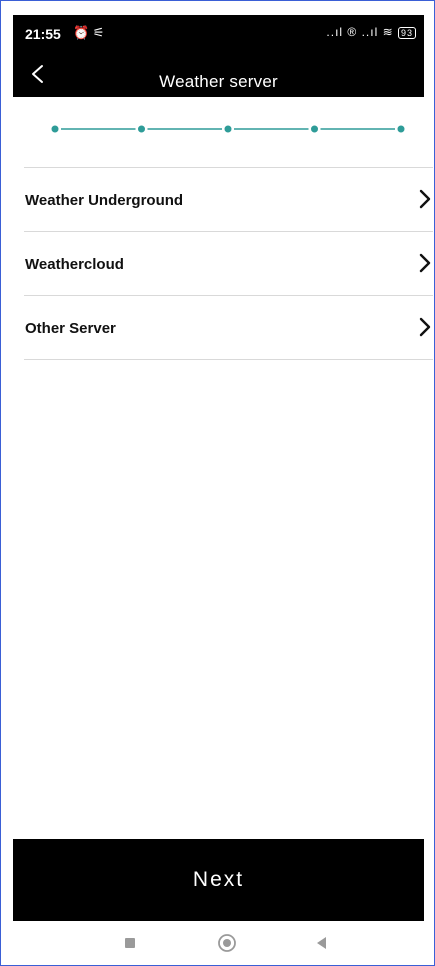 The width and height of the screenshot is (435, 966). What do you see at coordinates (228, 327) in the screenshot?
I see `server-item-other-server: Other Server` at bounding box center [228, 327].